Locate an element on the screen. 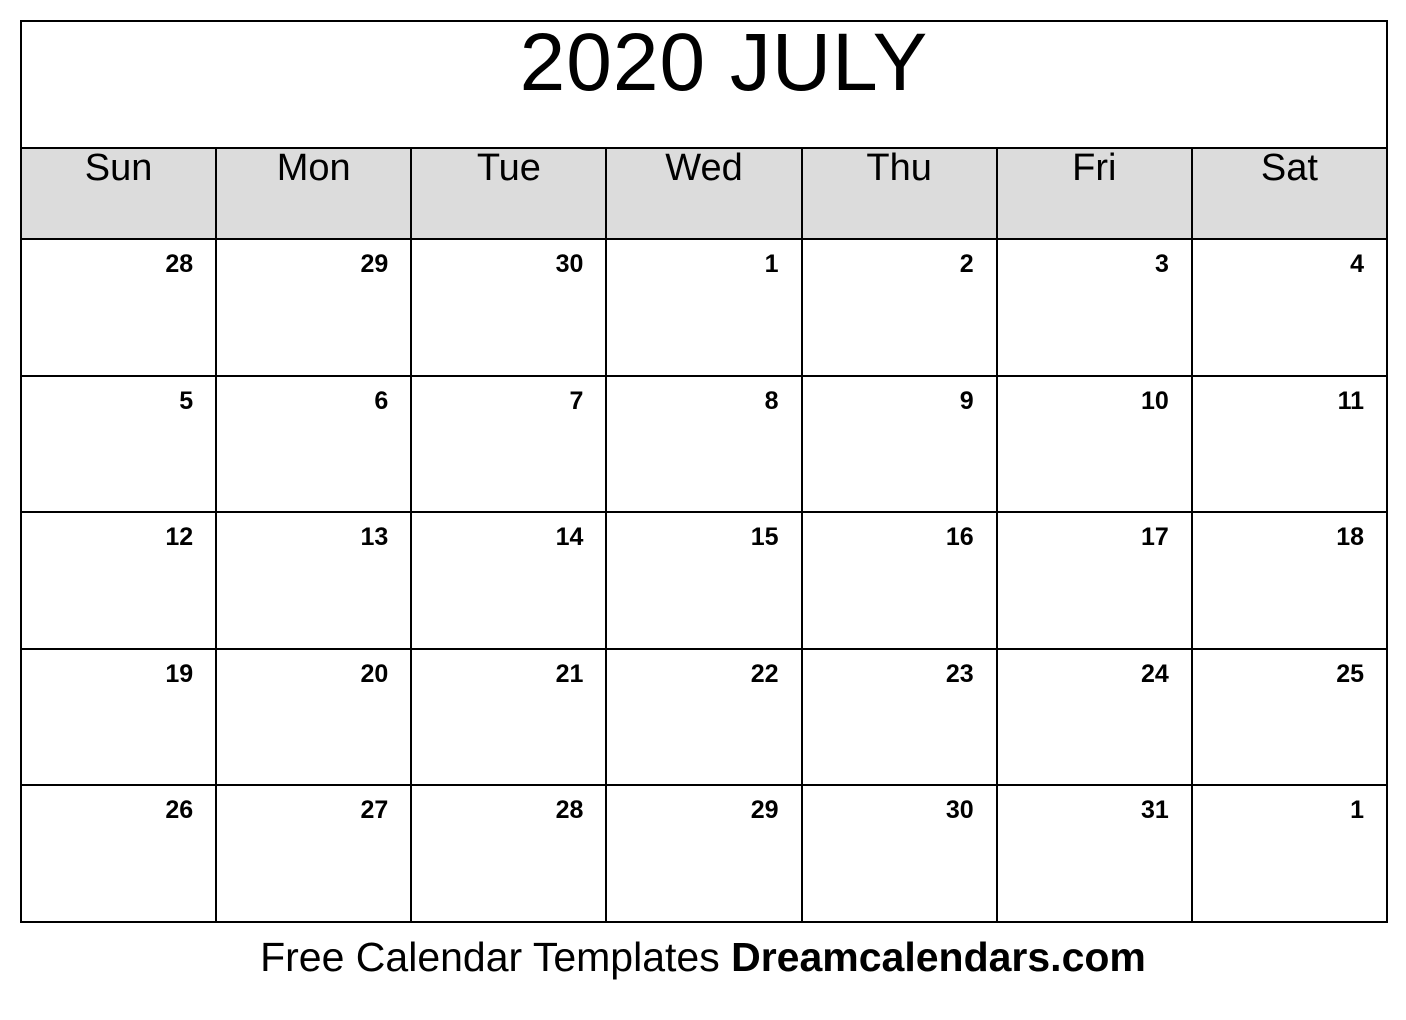  day-cell: 31 is located at coordinates (1094, 853).